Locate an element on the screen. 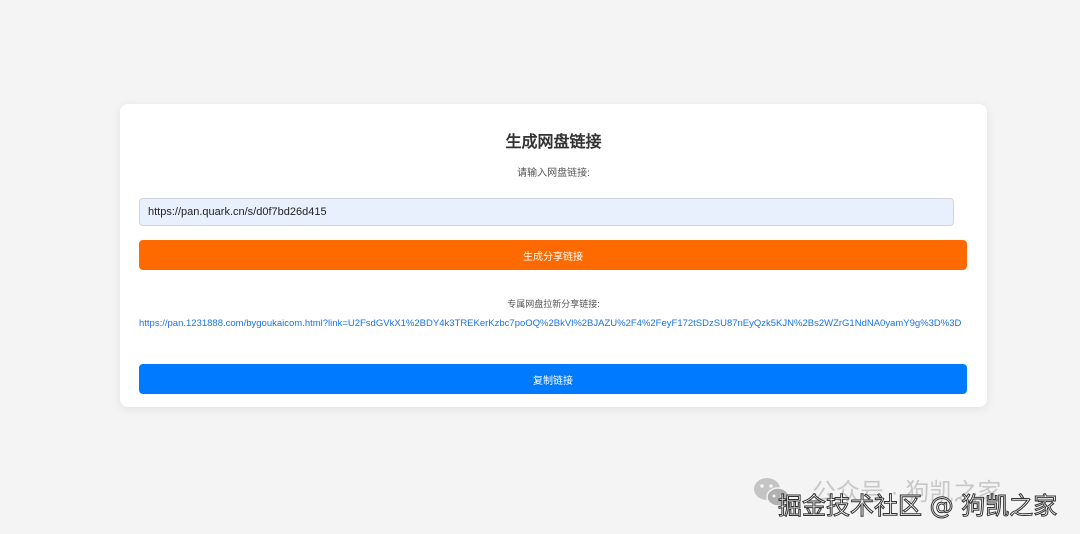  watermark-main: 掘金技术社区 @ 狗凯之家 is located at coordinates (917, 506).